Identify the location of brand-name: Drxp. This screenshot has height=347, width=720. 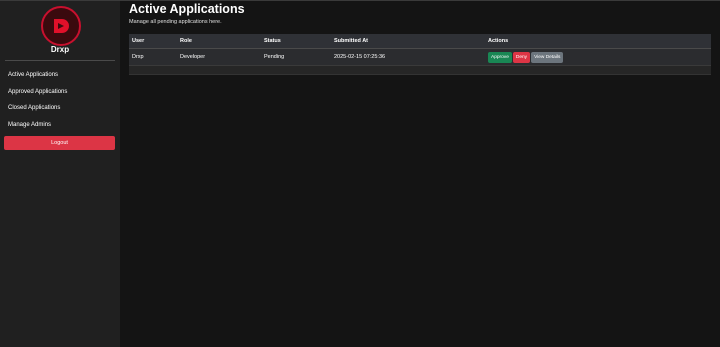
(60, 49).